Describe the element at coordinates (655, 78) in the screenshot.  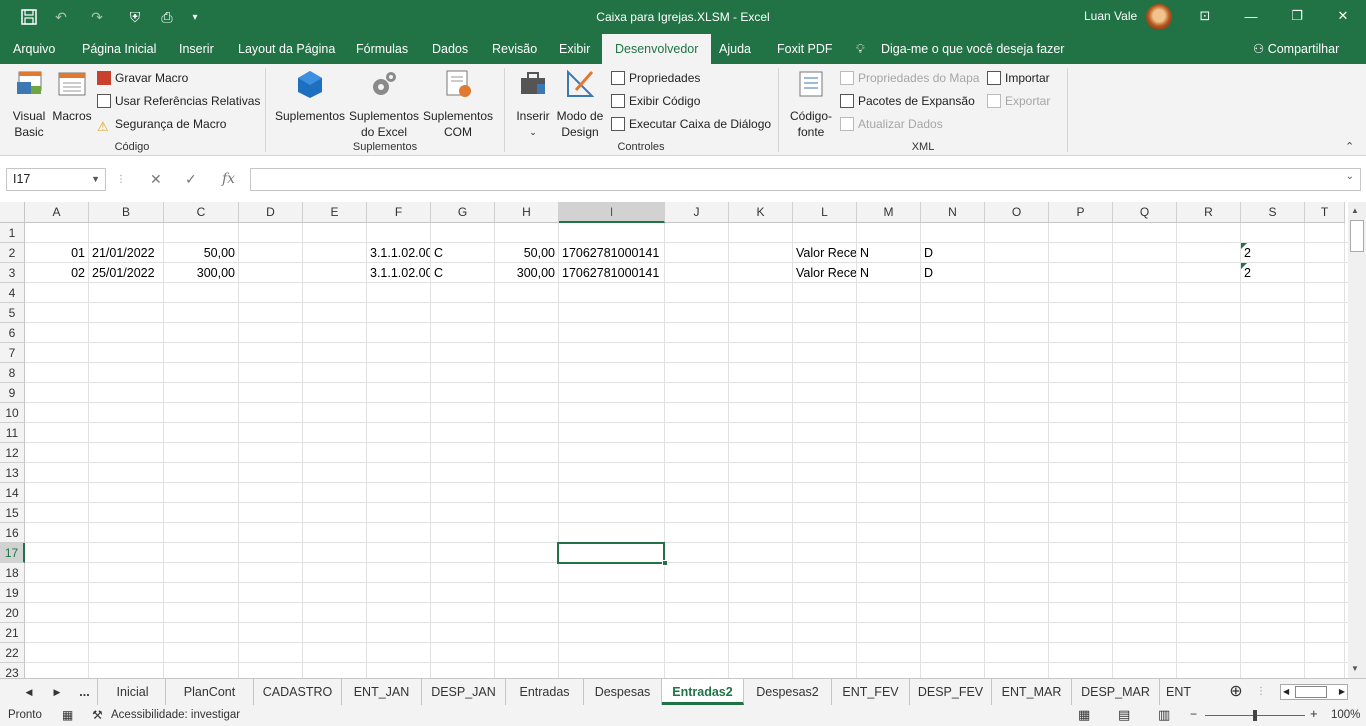
I see `propriedades-button: Propriedades` at that location.